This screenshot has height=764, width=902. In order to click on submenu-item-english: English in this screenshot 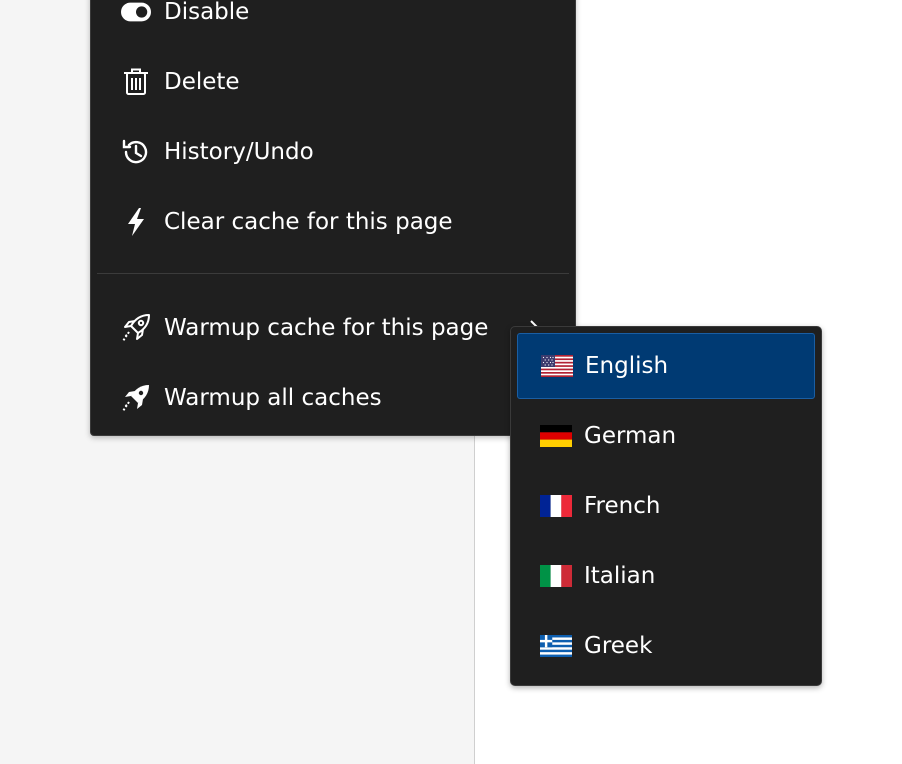, I will do `click(666, 366)`.